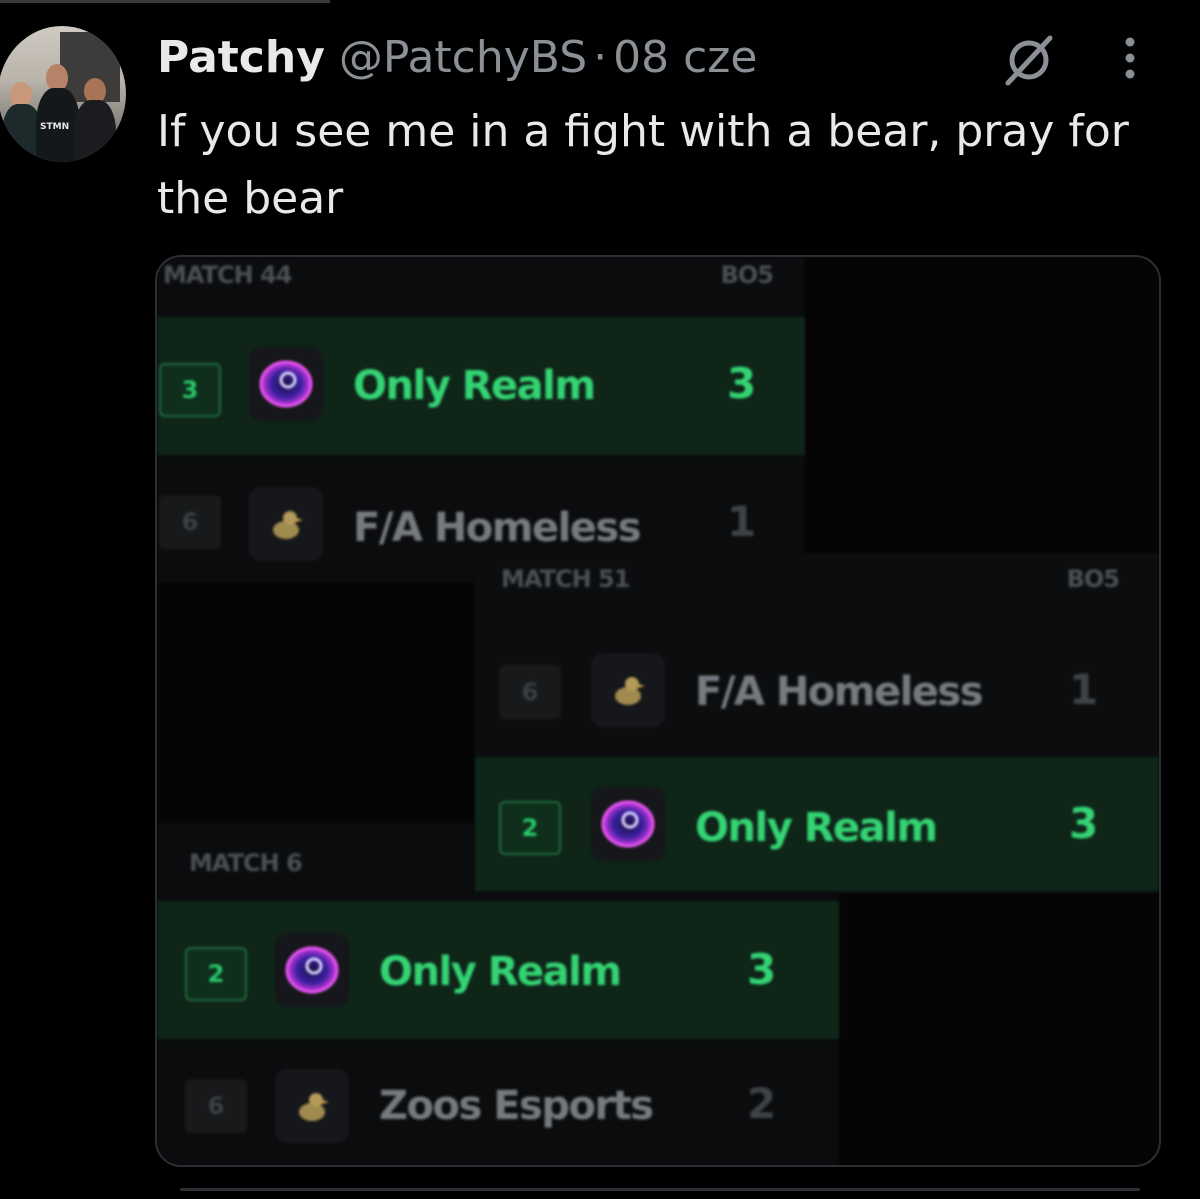 This screenshot has width=1200, height=1199. I want to click on tweet-header: Patchy @PatchyBS · 08 cze, so click(457, 58).